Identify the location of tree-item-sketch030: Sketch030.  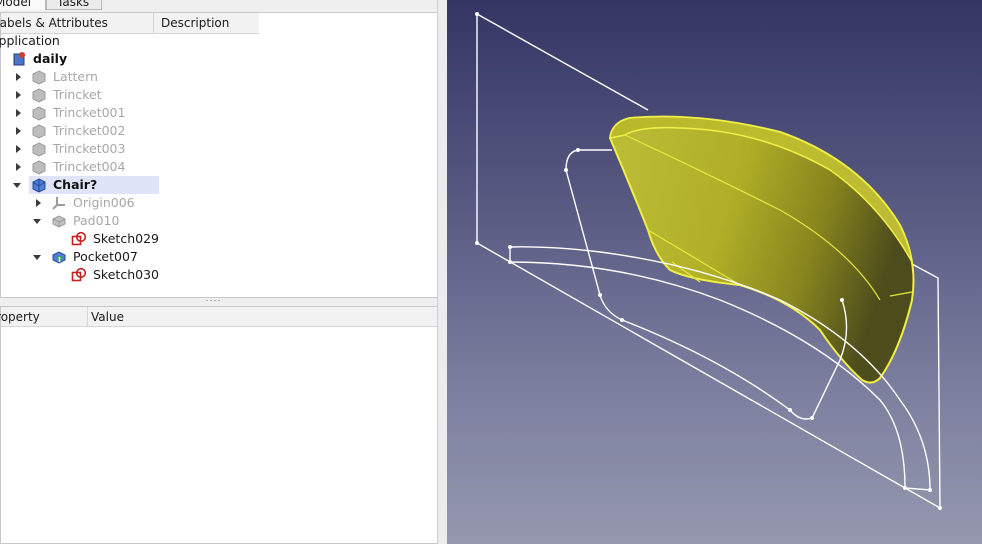
(151, 275).